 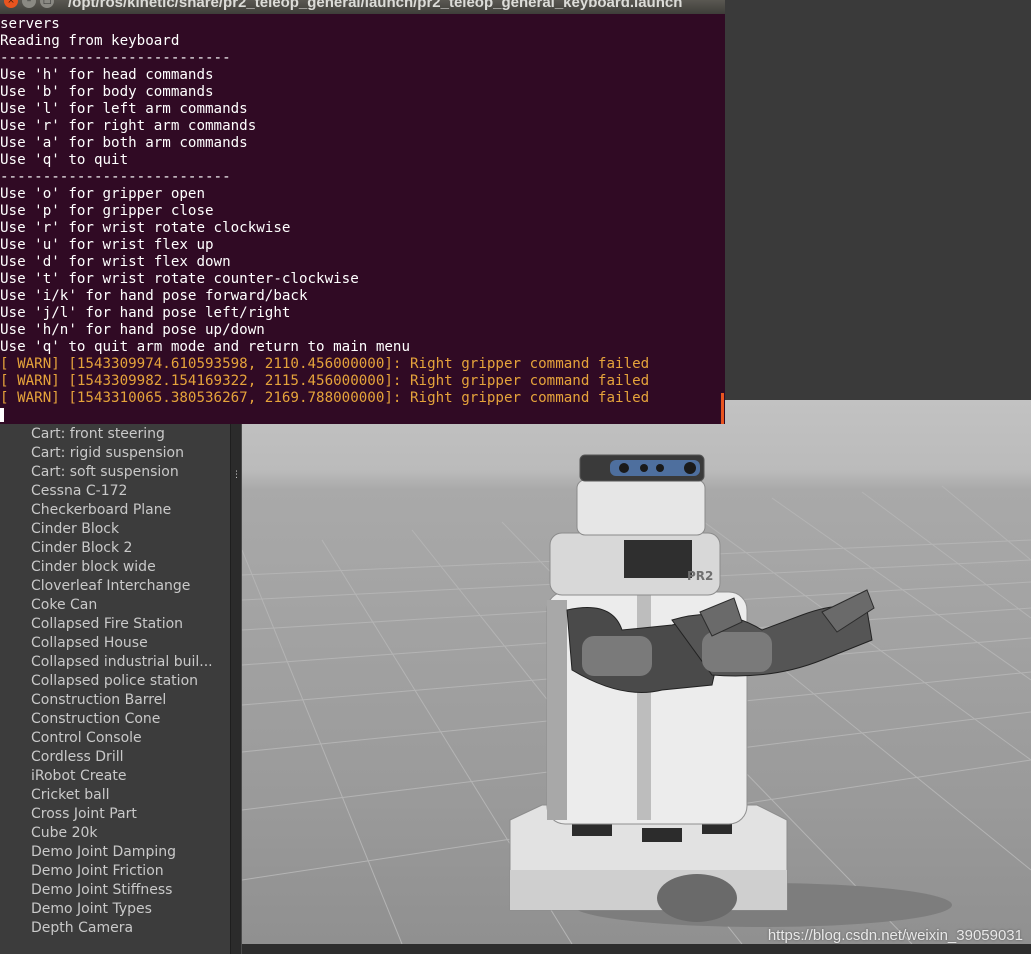 What do you see at coordinates (236, 677) in the screenshot?
I see `panel-splitter` at bounding box center [236, 677].